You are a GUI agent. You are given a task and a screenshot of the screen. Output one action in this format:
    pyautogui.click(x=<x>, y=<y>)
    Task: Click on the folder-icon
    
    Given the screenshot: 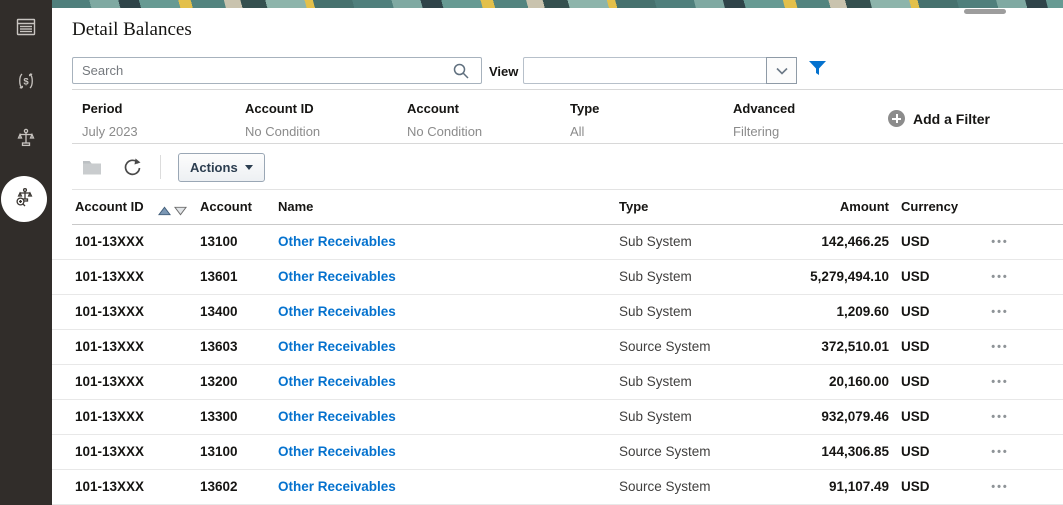 What is the action you would take?
    pyautogui.click(x=92, y=167)
    